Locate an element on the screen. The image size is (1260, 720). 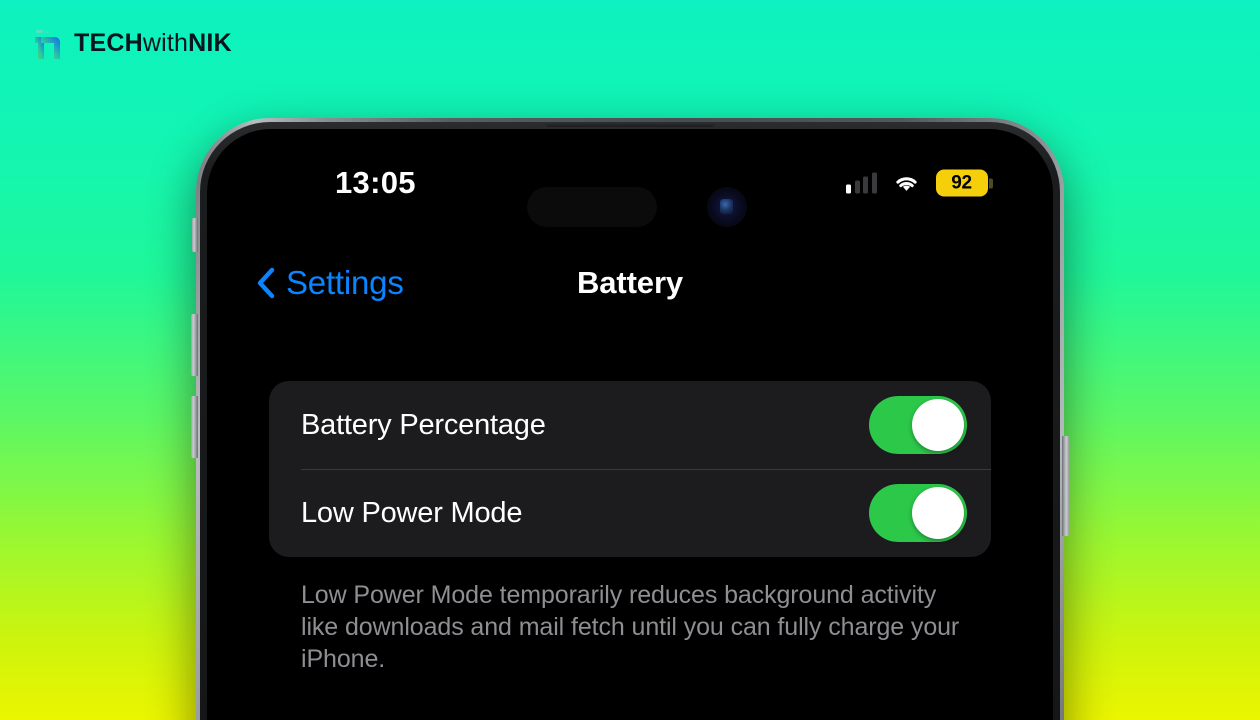
row-battery-percentage: Battery Percentage is located at coordinates (630, 425).